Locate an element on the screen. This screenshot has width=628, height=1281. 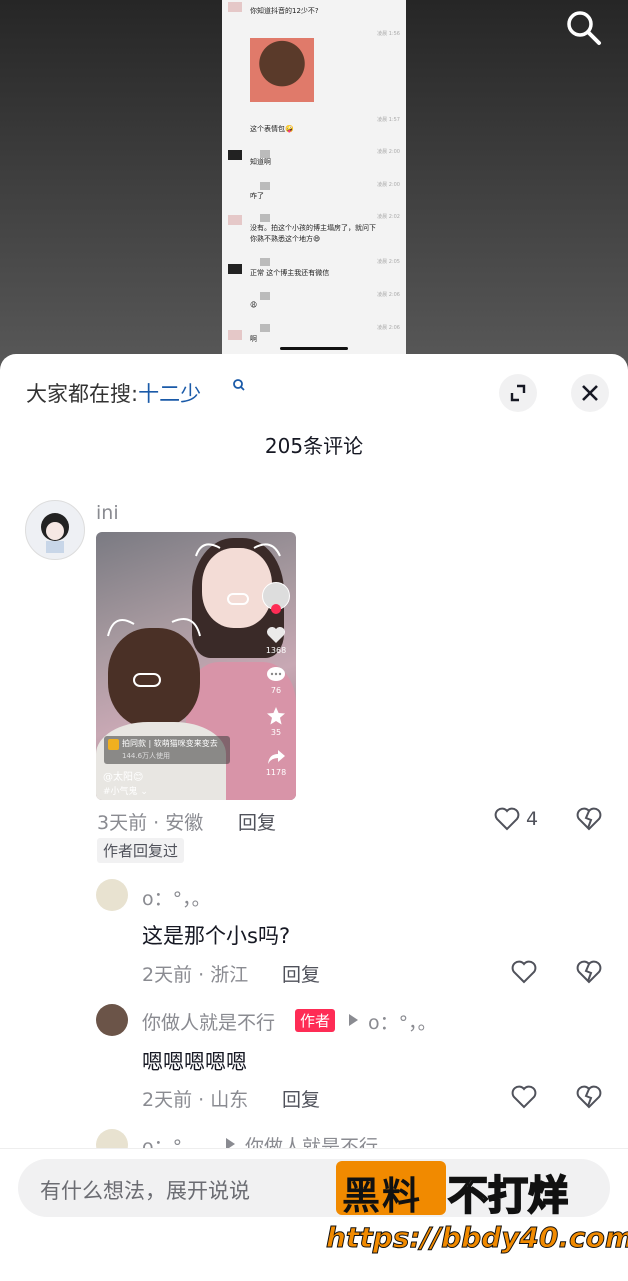
like-count: 4 is located at coordinates (532, 819).